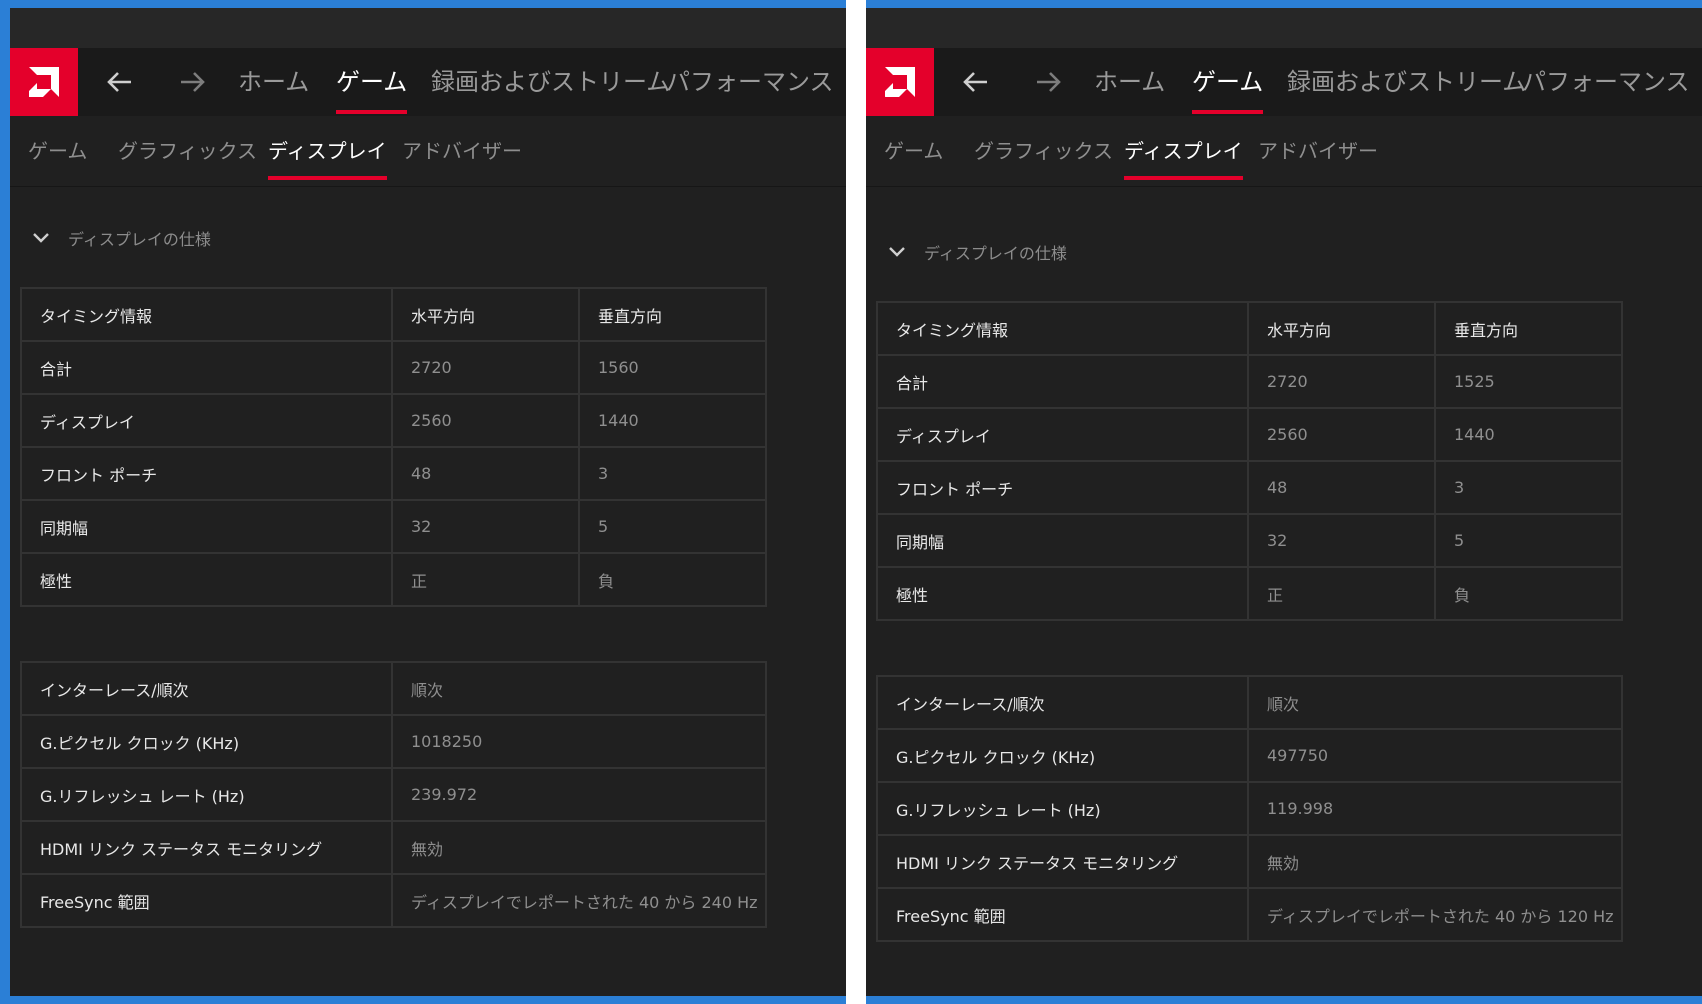 The width and height of the screenshot is (1702, 1004). I want to click on table-header-row: タイミング情報 水平方向 垂直方向, so click(393, 314).